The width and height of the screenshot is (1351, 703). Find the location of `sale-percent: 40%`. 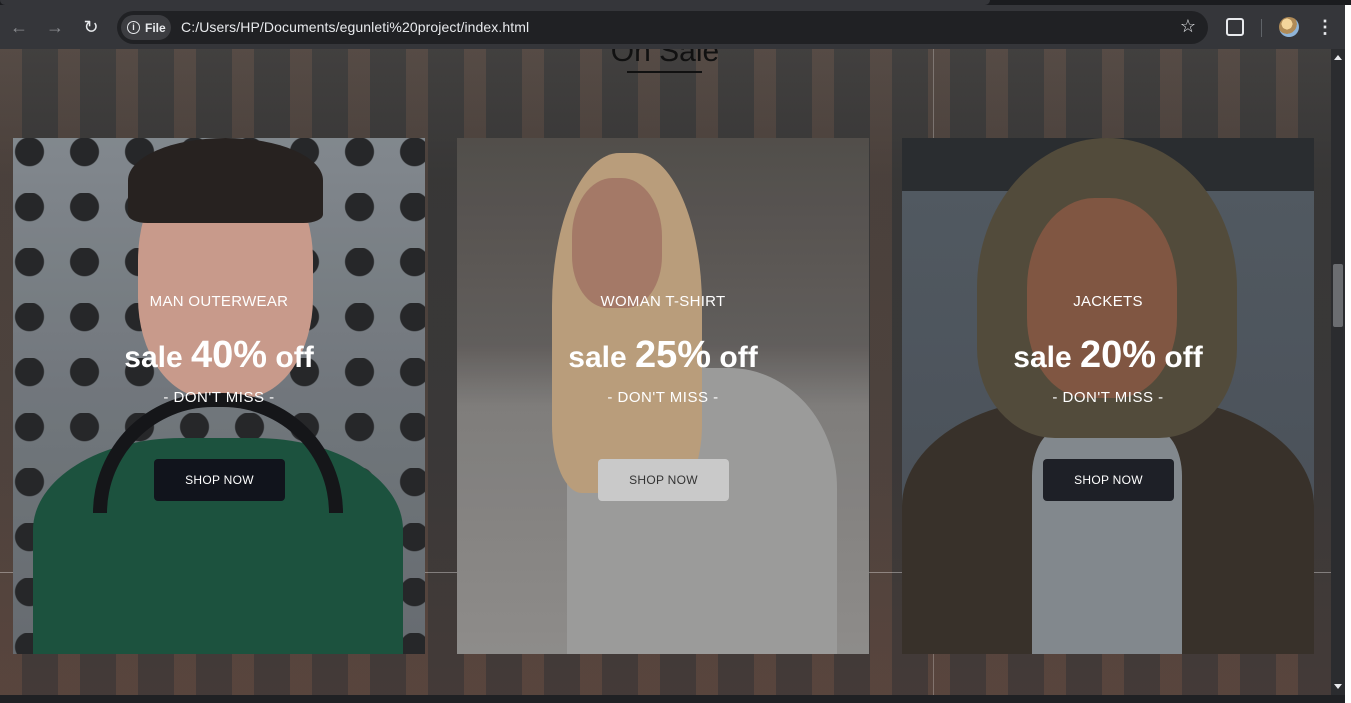

sale-percent: 40% is located at coordinates (229, 355).